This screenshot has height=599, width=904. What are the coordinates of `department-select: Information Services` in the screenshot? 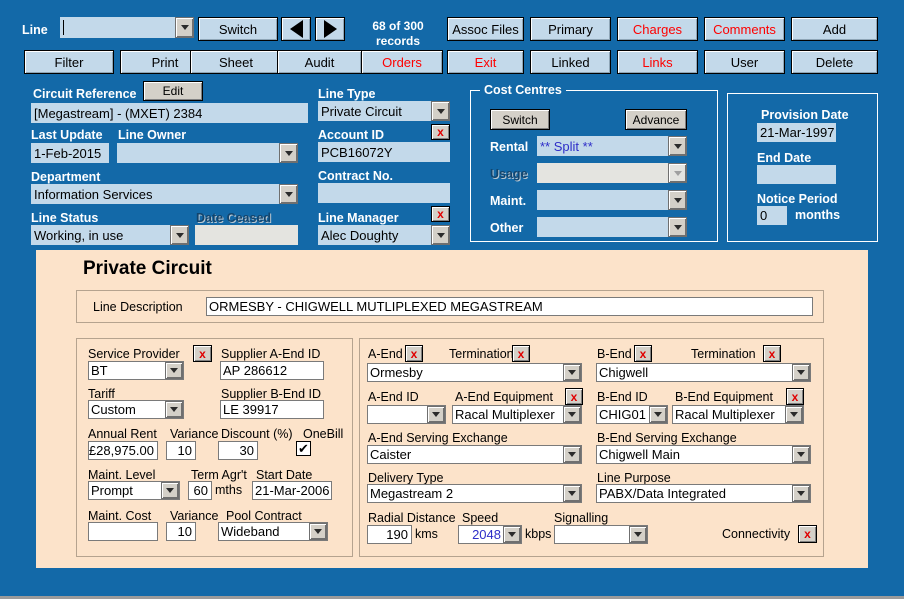 It's located at (164, 194).